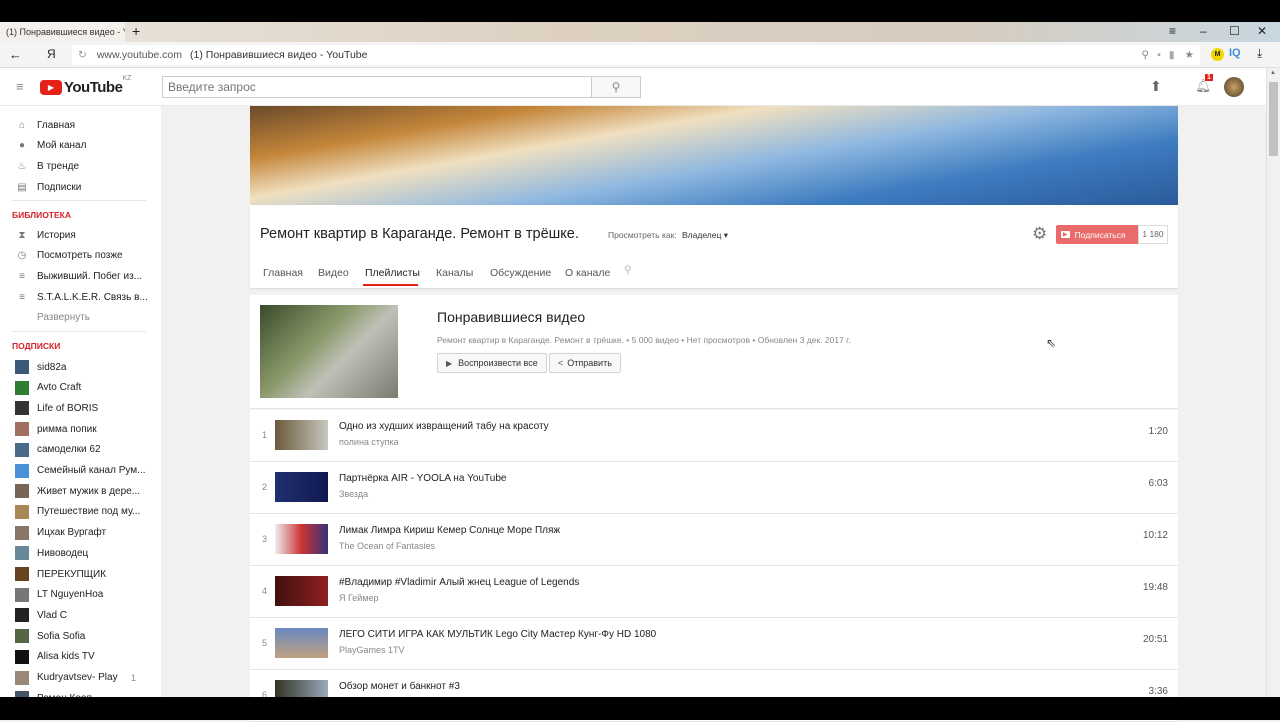 The image size is (1280, 722). What do you see at coordinates (82, 55) in the screenshot?
I see `reload-icon: ↻` at bounding box center [82, 55].